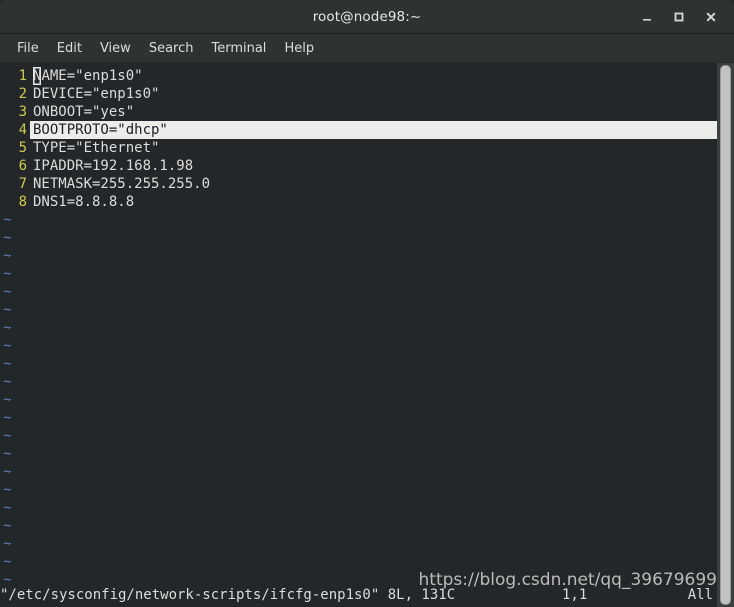  Describe the element at coordinates (22, 202) in the screenshot. I see `vim-line-number: 8` at that location.